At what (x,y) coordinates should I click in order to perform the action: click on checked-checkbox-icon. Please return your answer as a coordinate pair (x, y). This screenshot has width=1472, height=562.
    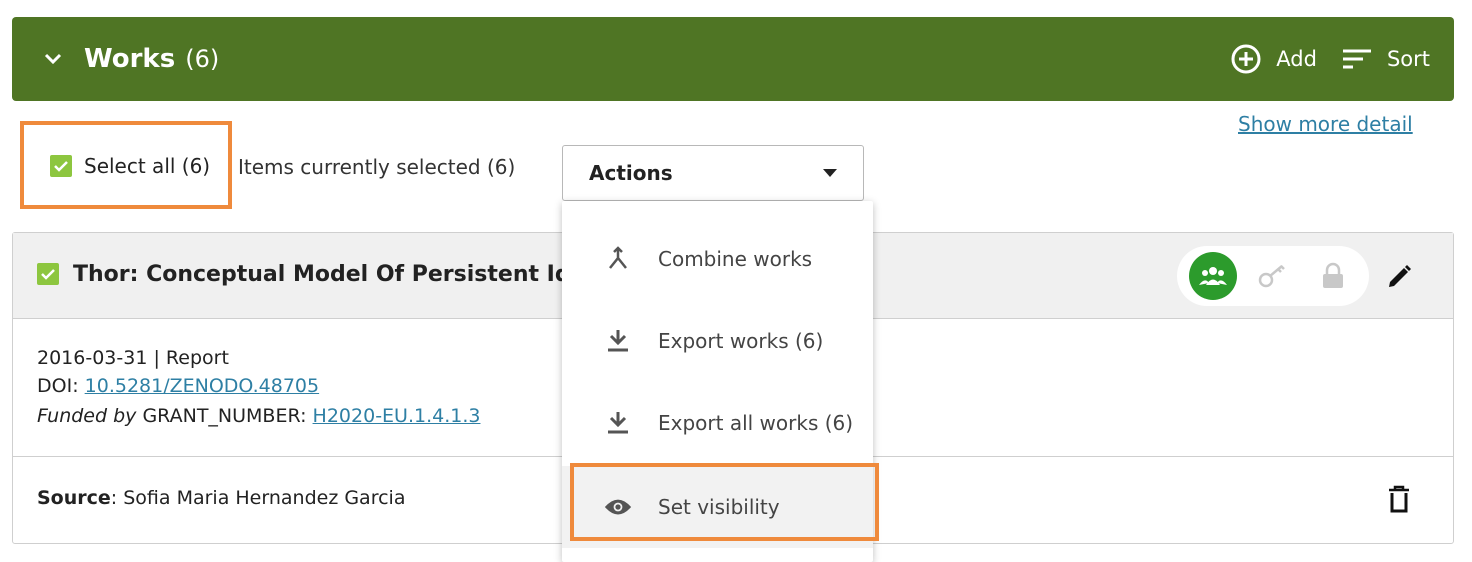
    Looking at the image, I should click on (61, 166).